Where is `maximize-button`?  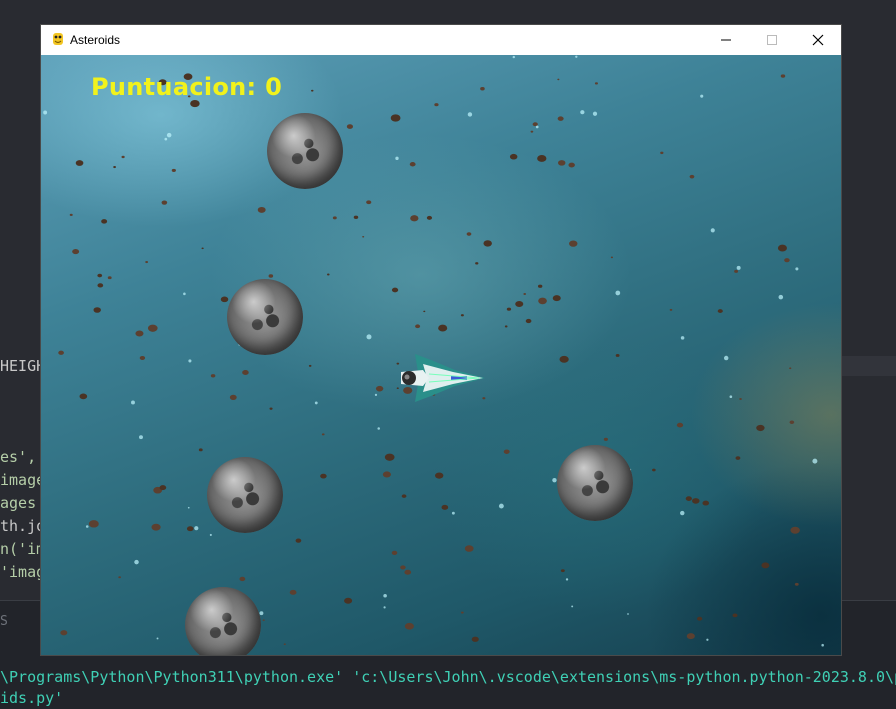 maximize-button is located at coordinates (772, 40).